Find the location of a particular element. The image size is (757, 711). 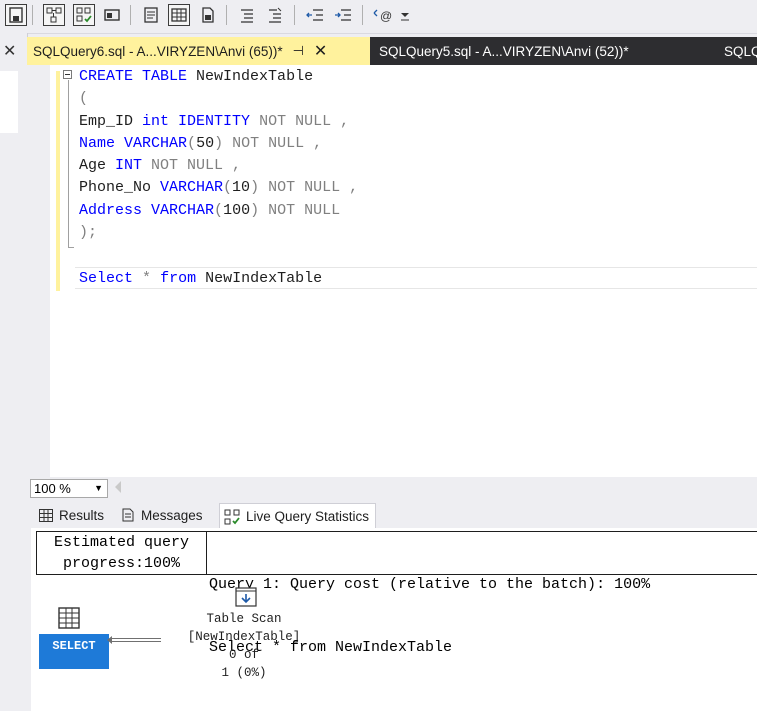

zoom-dropdown: 100 % ▼ is located at coordinates (69, 488).